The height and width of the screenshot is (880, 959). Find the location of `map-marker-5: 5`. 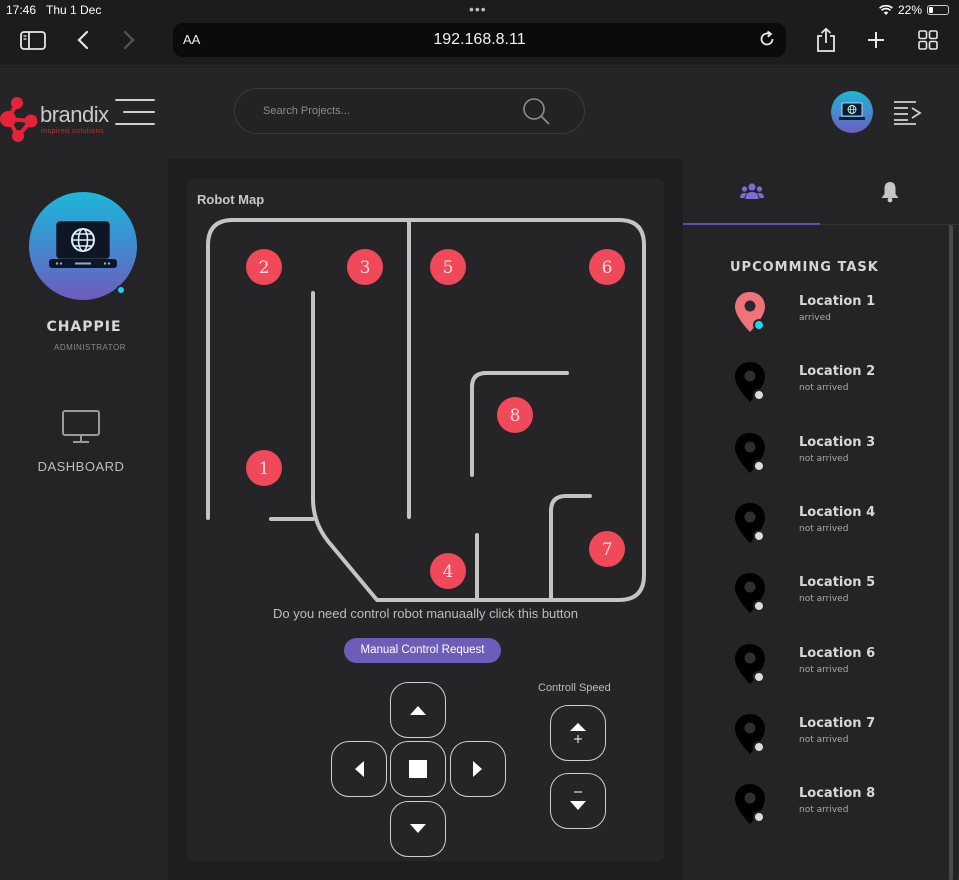

map-marker-5: 5 is located at coordinates (448, 267).